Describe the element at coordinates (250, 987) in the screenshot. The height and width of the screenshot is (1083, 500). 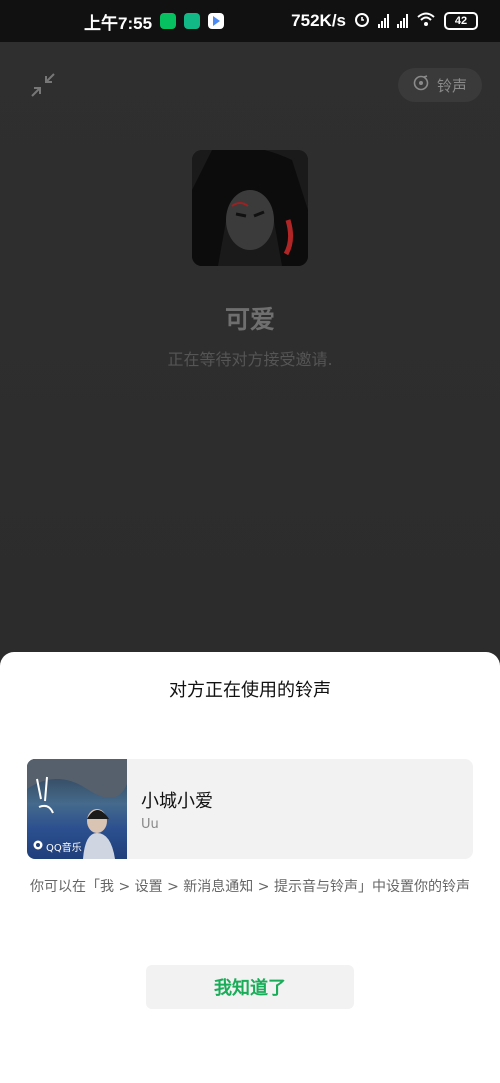
I see `got-it-button: 我知道了` at that location.